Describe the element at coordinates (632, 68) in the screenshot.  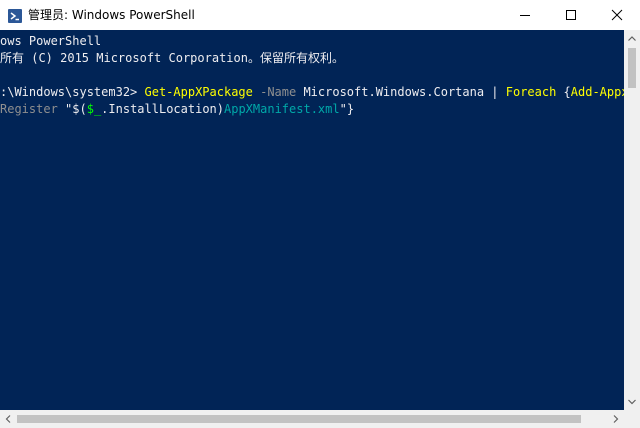
I see `vertical-scroll-thumb` at that location.